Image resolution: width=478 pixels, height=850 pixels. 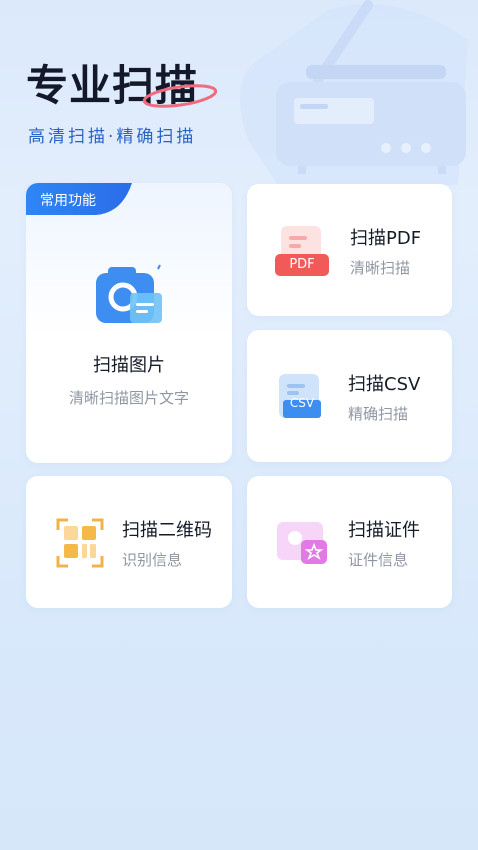 What do you see at coordinates (129, 542) in the screenshot?
I see `scan-qr-card: 扫描二维码 识别信息` at bounding box center [129, 542].